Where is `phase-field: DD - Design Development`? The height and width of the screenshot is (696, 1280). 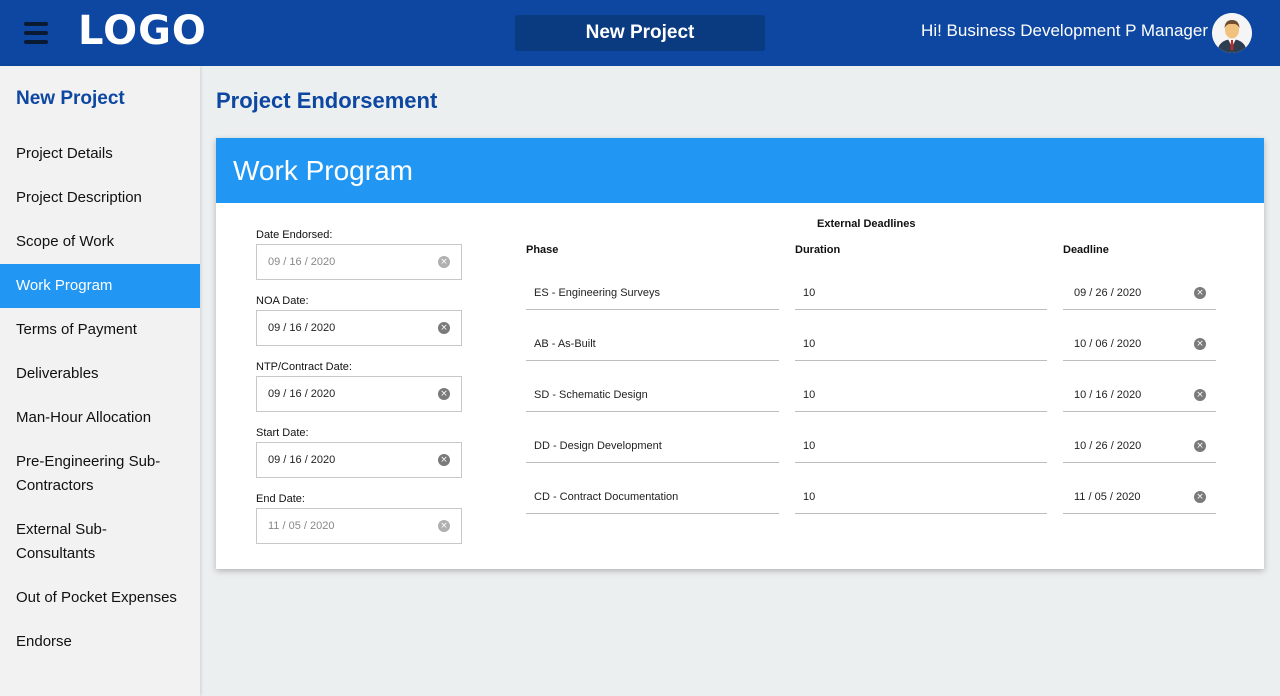
phase-field: DD - Design Development is located at coordinates (652, 446).